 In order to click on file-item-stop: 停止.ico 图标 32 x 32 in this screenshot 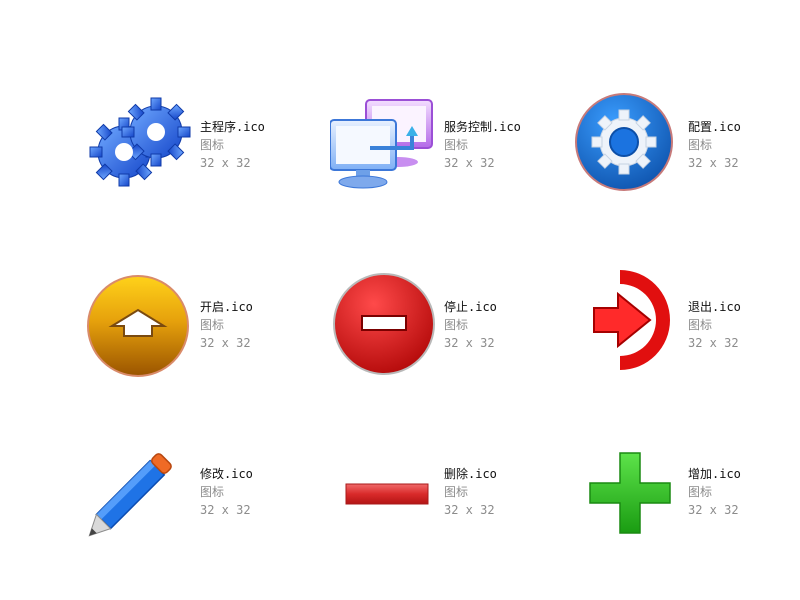, I will do `click(450, 325)`.